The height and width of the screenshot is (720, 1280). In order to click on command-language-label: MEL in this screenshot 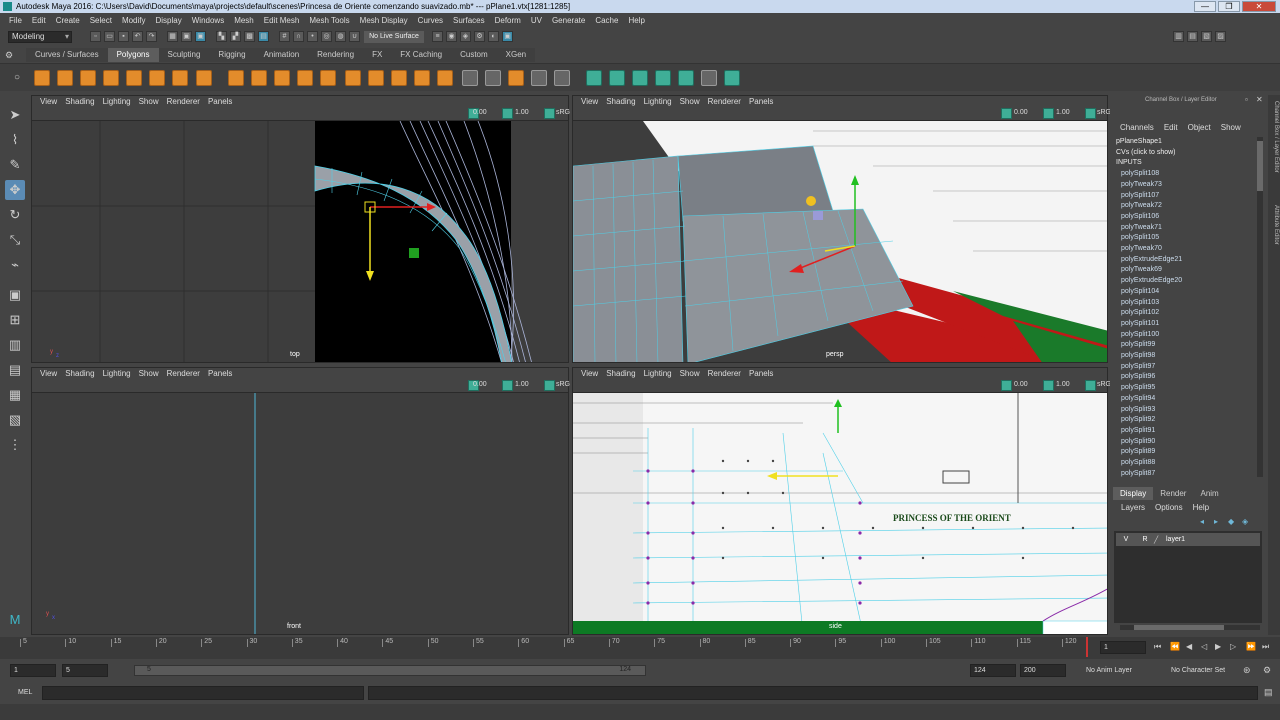, I will do `click(25, 692)`.